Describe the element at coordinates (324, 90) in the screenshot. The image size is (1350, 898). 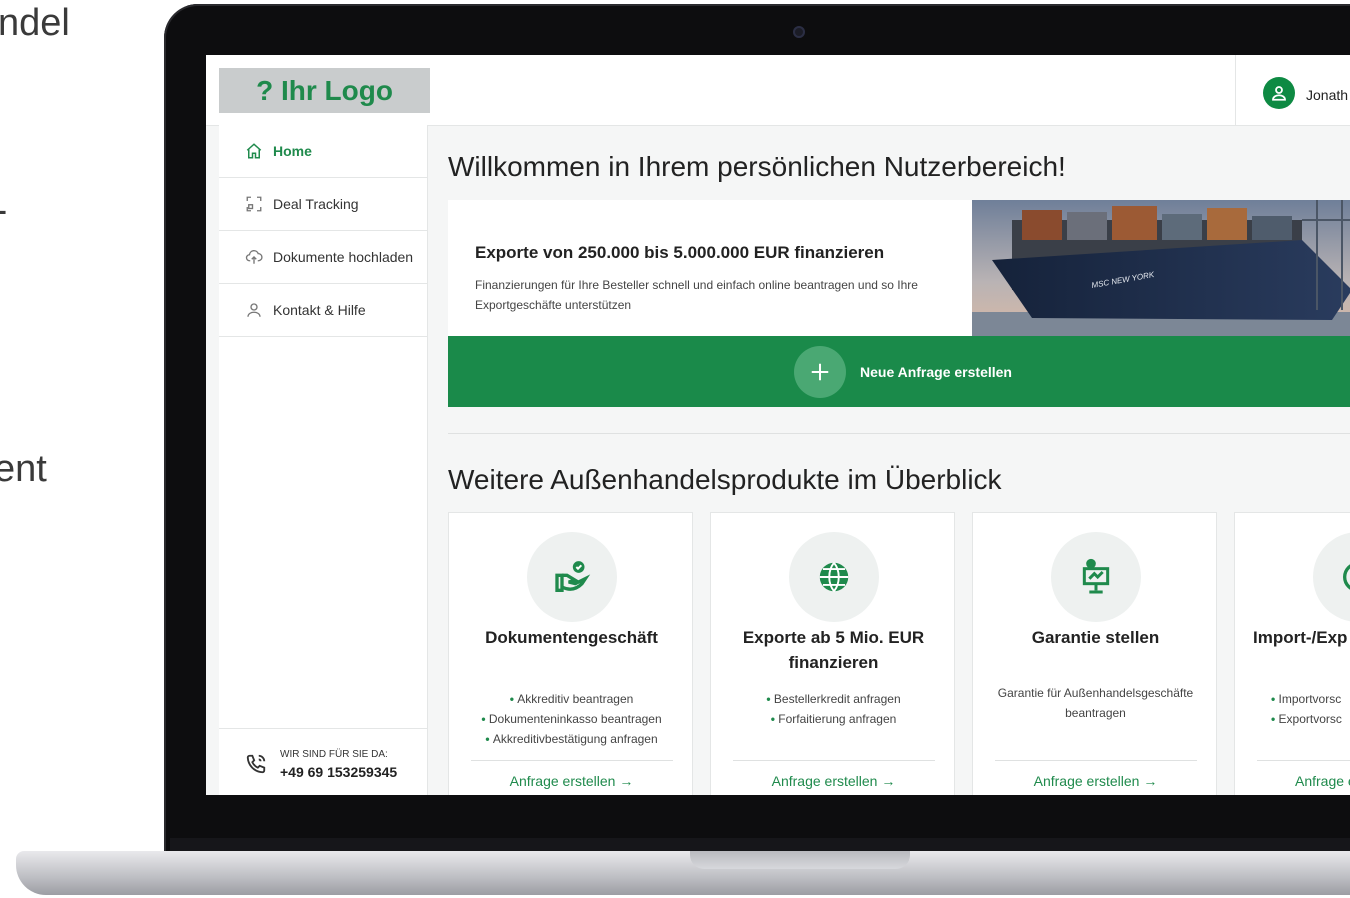
I see `logo: ? Ihr Logo` at that location.